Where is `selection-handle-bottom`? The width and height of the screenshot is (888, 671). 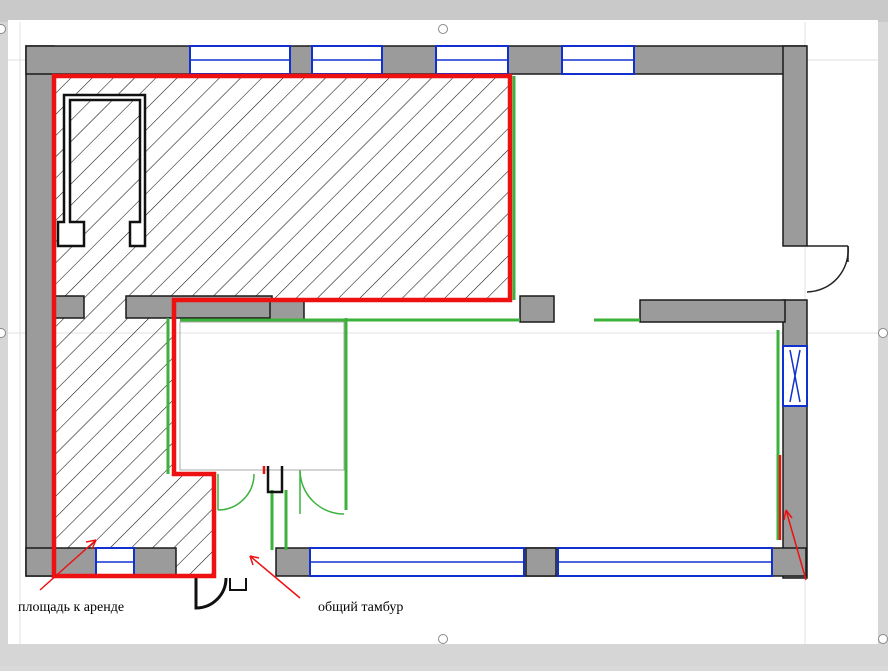
selection-handle-bottom is located at coordinates (443, 639).